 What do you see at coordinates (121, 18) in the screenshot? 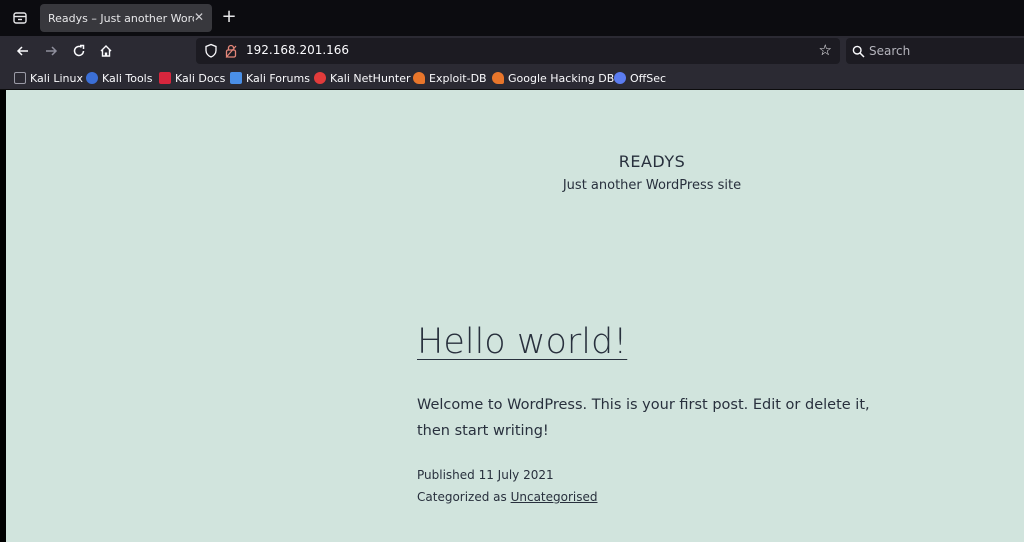
I see `tab-title: Readys – Just another WordP` at bounding box center [121, 18].